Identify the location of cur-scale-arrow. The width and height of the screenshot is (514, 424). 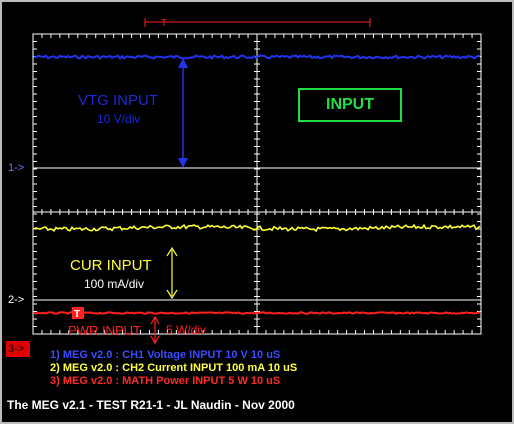
(172, 273).